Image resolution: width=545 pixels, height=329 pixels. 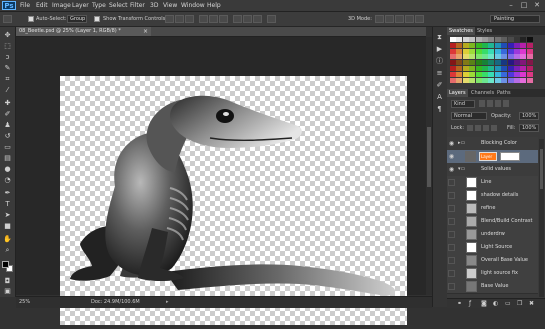 I want to click on auto-select-dropdown: Group, so click(x=77, y=19).